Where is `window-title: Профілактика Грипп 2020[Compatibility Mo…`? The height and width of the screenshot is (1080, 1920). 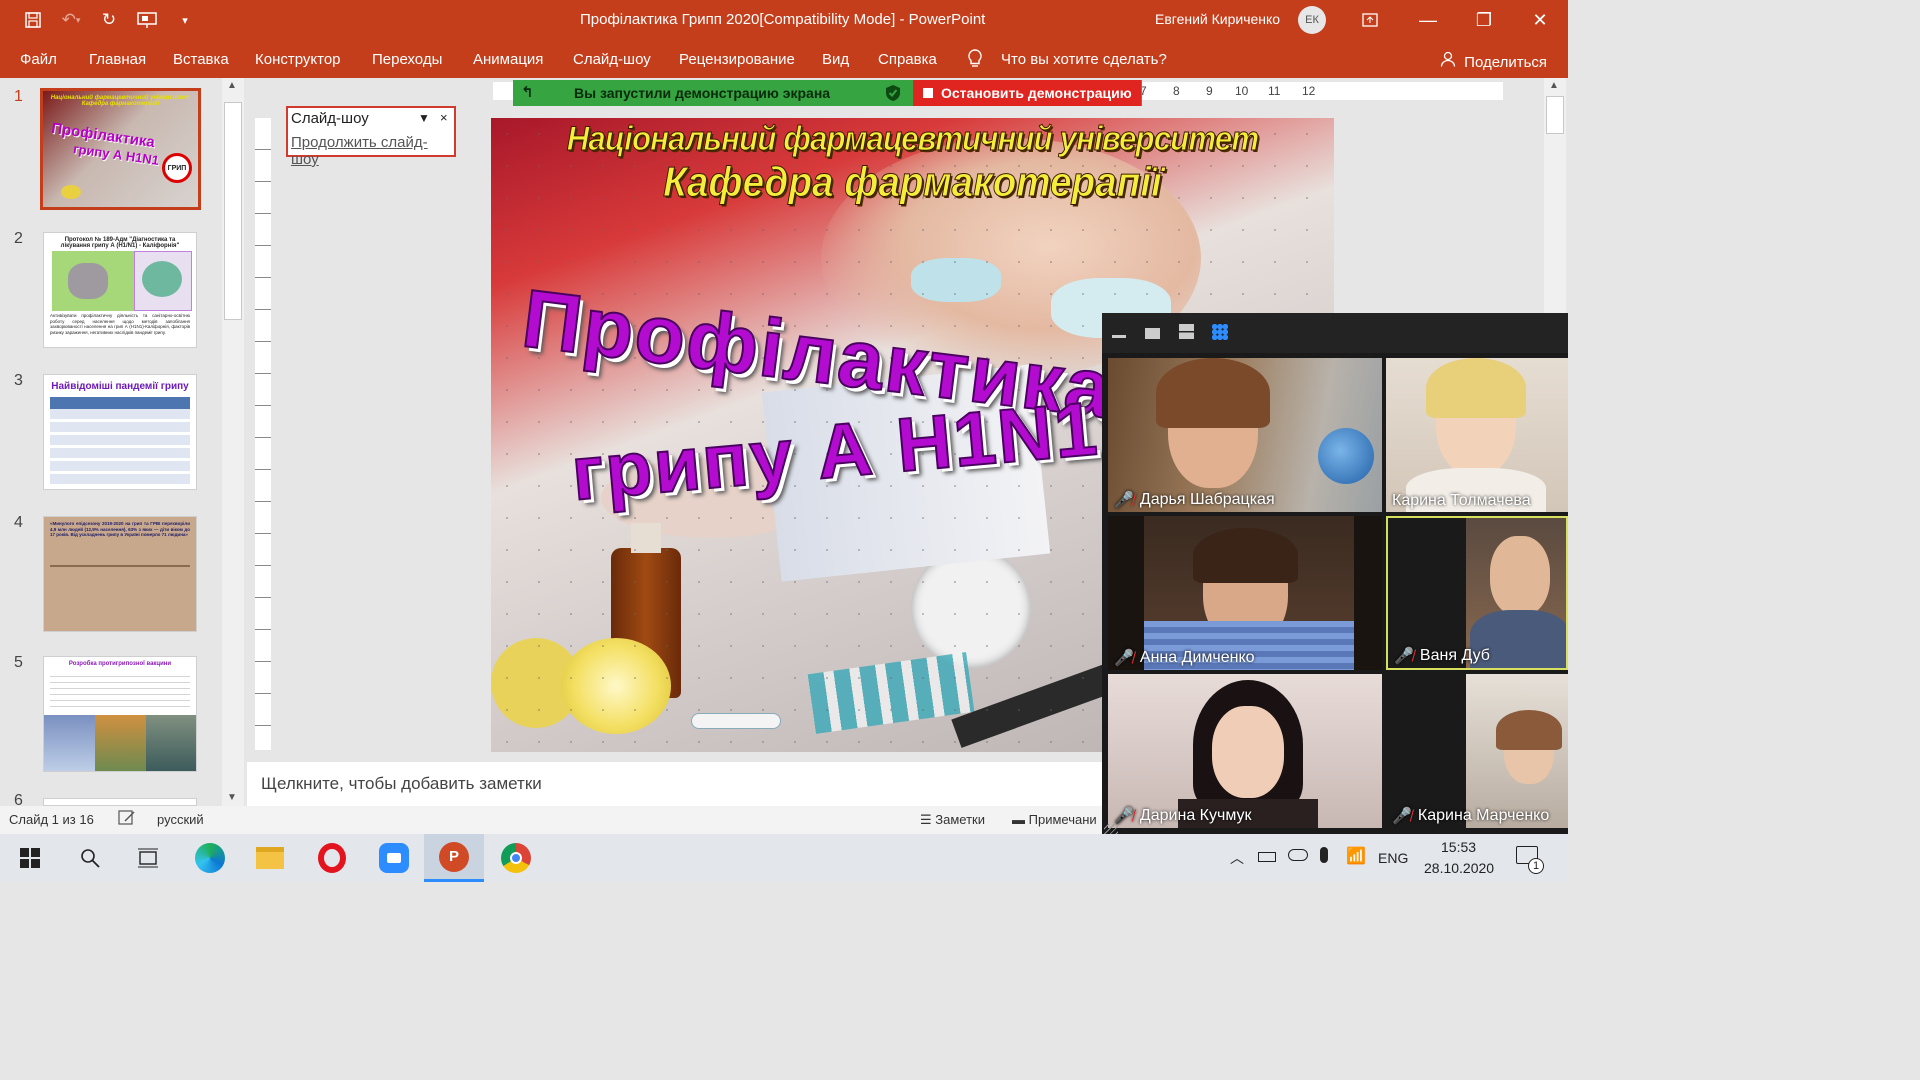 window-title: Профілактика Грипп 2020[Compatibility Mo… is located at coordinates (783, 19).